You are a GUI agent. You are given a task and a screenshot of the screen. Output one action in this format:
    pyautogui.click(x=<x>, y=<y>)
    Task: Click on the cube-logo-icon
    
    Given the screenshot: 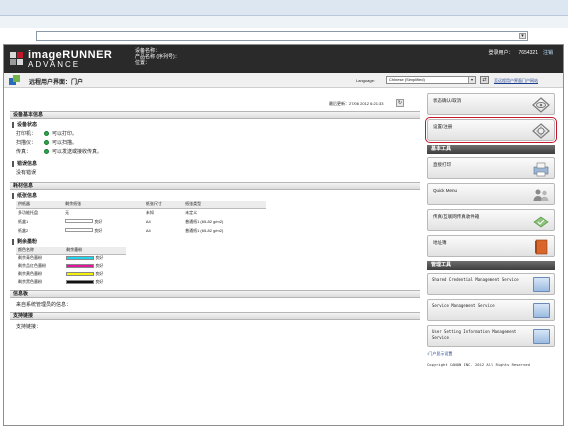 What is the action you would take?
    pyautogui.click(x=16, y=58)
    